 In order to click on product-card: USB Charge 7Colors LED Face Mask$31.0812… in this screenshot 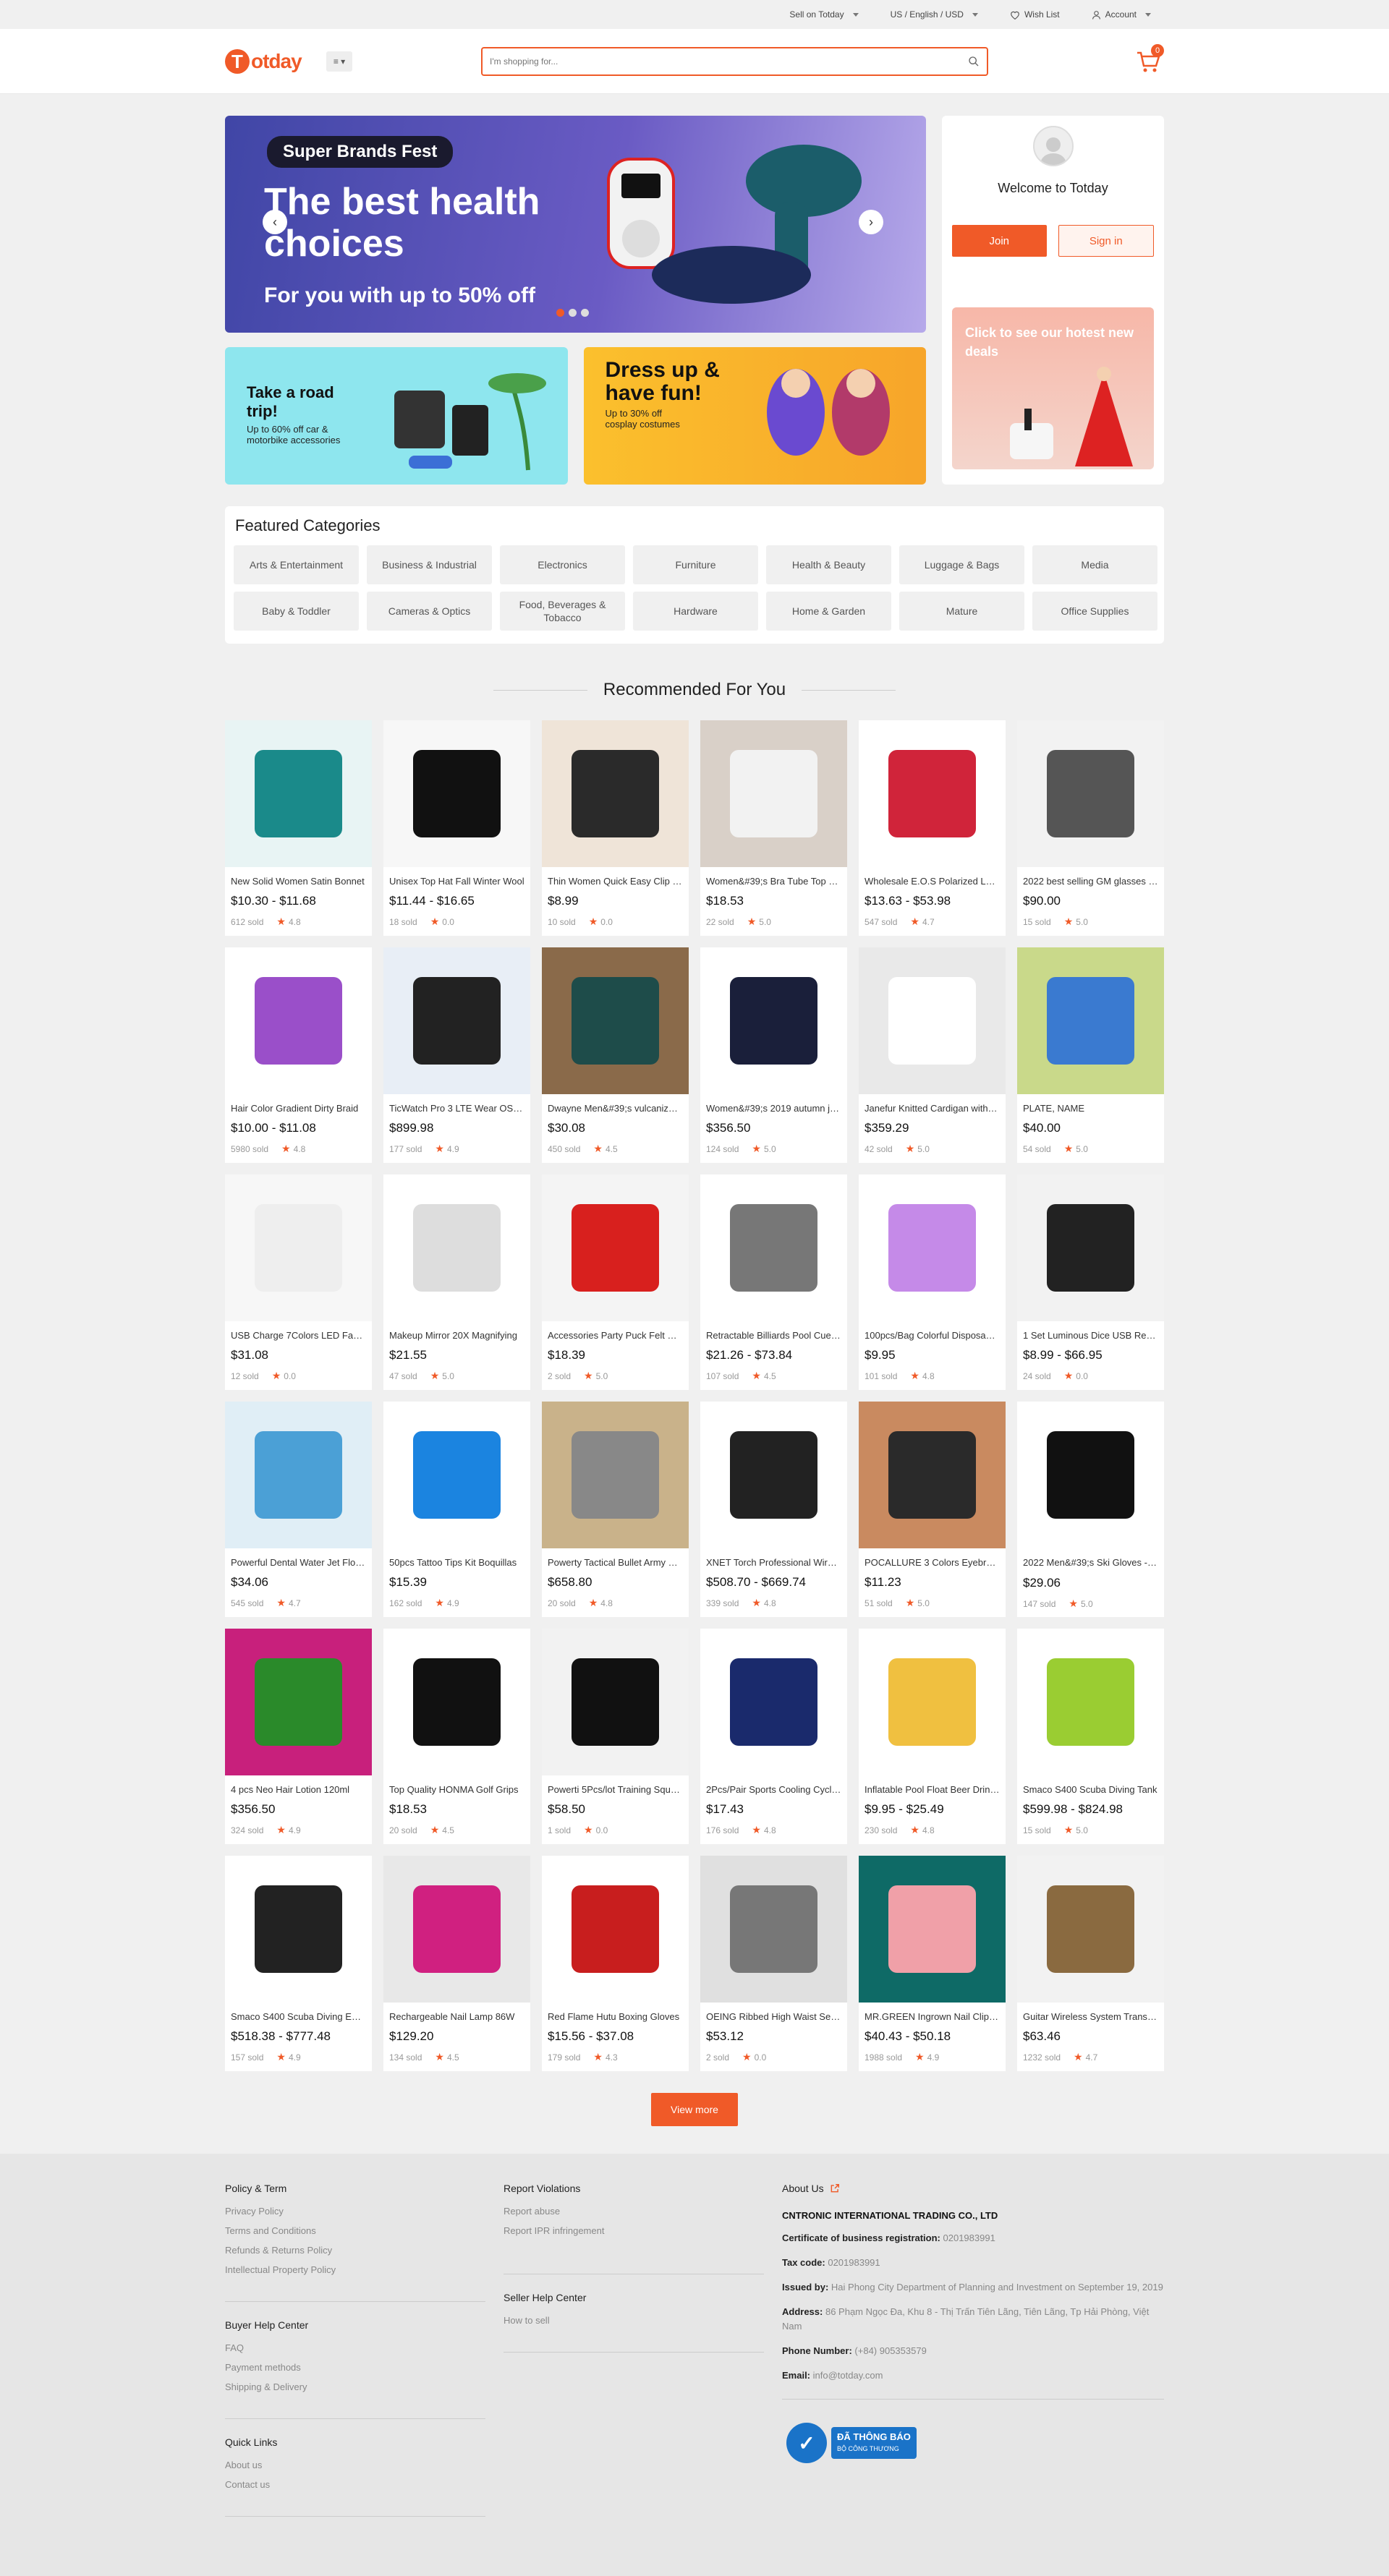, I will do `click(298, 1282)`.